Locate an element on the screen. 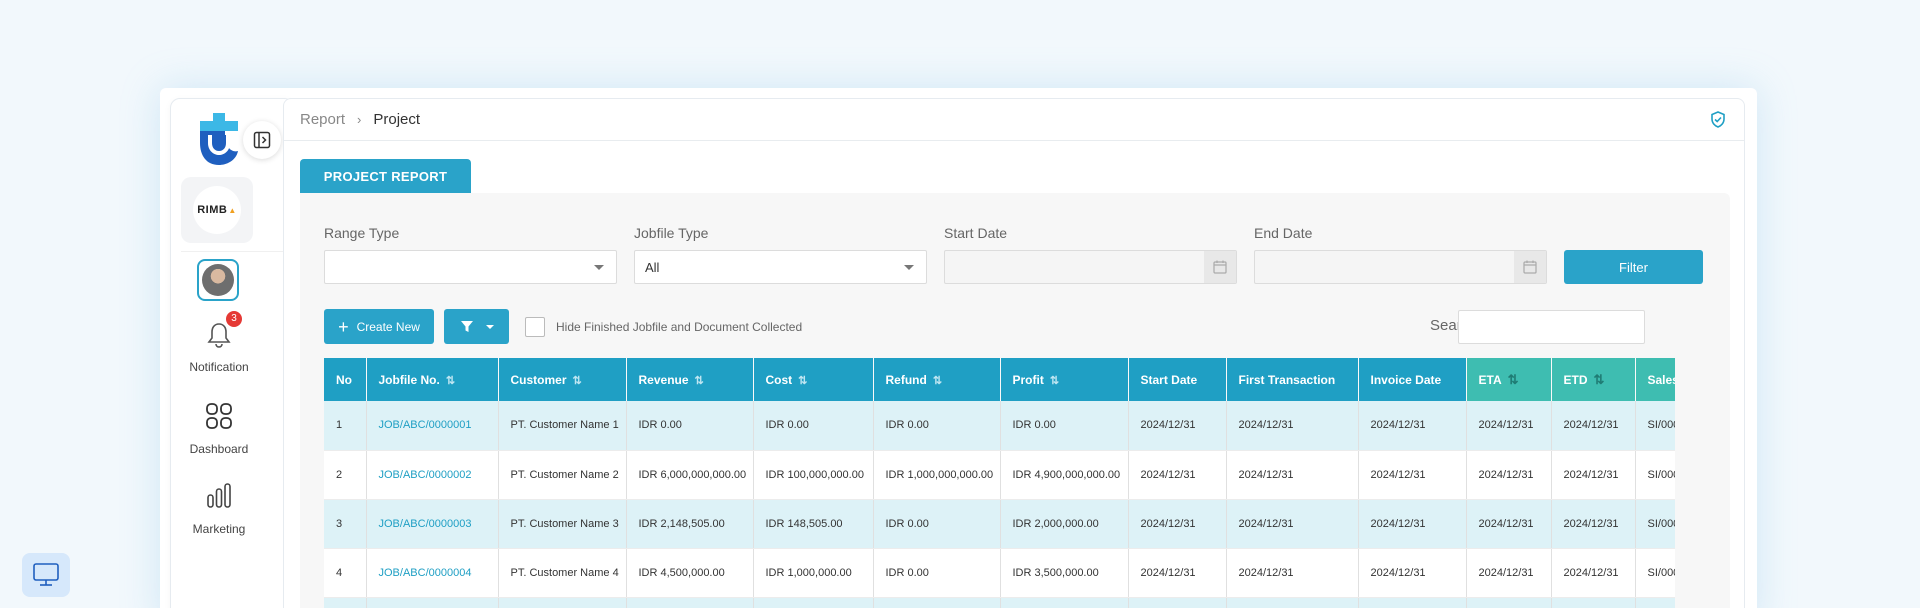  sidebar-item-marketing: Marketing is located at coordinates (219, 508).